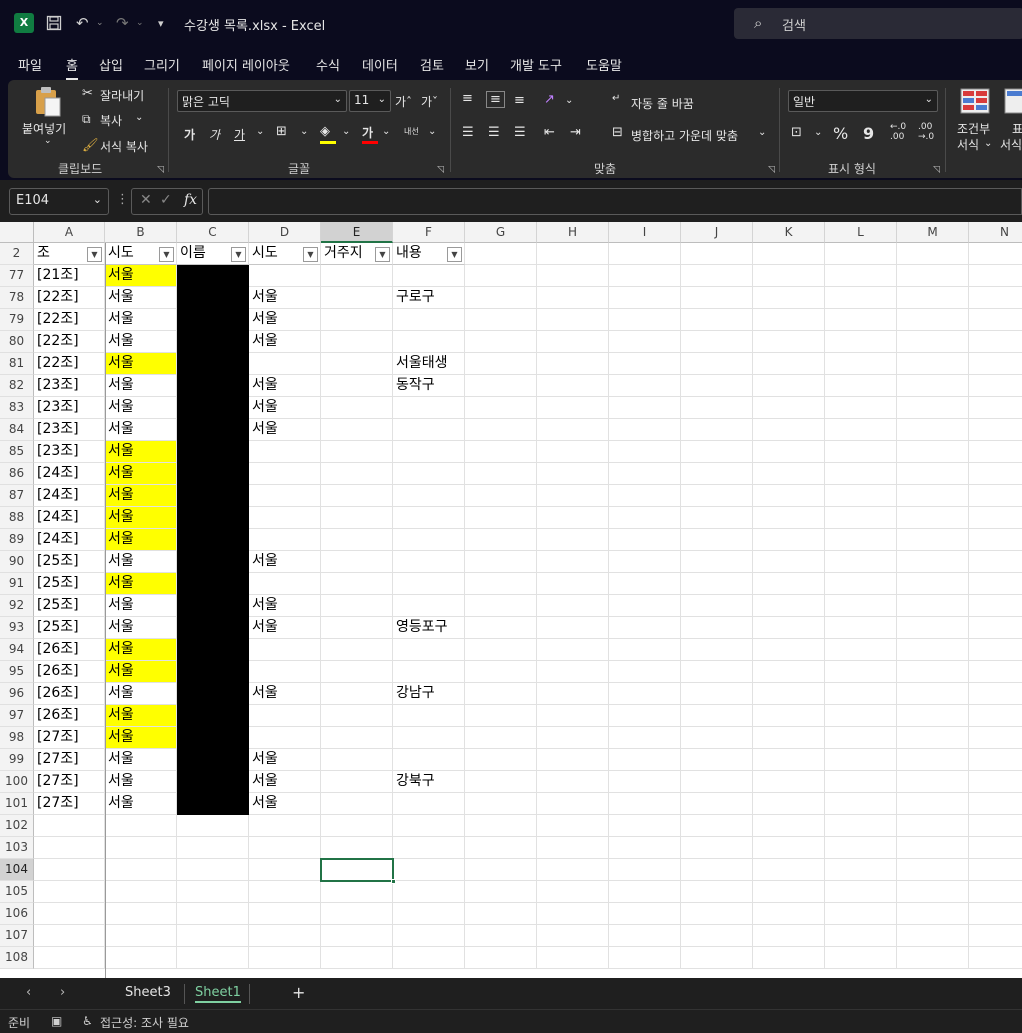 This screenshot has width=1022, height=1033. What do you see at coordinates (382, 254) in the screenshot?
I see `filter-dropdown-icon: ▼` at bounding box center [382, 254].